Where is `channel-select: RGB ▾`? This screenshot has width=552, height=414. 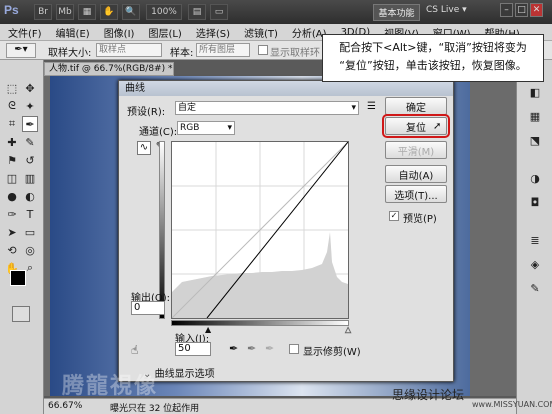
channel-select: RGB ▾ is located at coordinates (206, 128).